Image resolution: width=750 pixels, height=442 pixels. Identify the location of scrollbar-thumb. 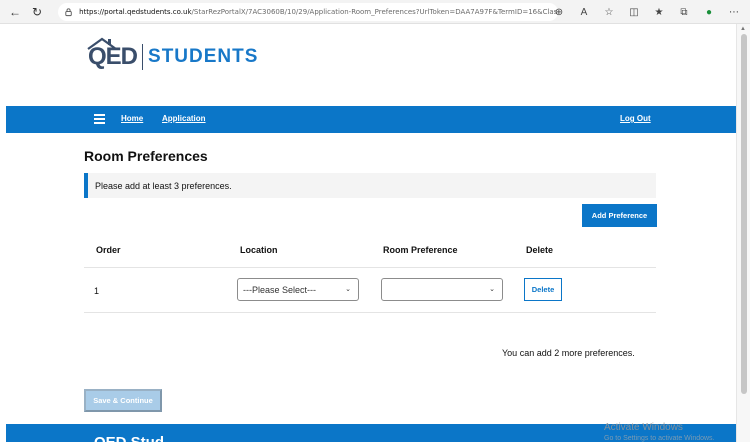
(744, 214).